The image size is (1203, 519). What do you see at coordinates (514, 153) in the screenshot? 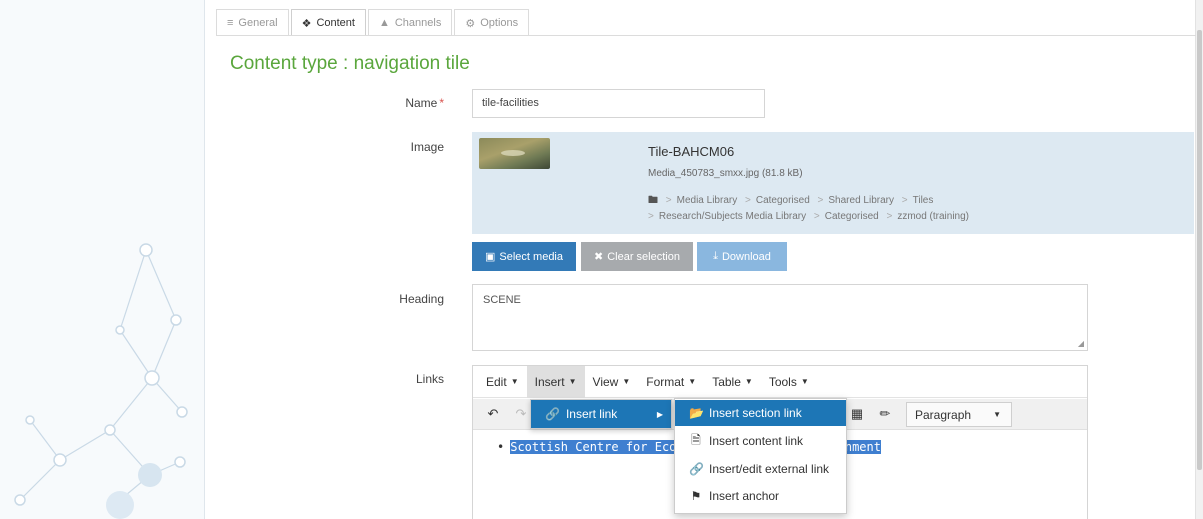
I see `image-thumbnail` at bounding box center [514, 153].